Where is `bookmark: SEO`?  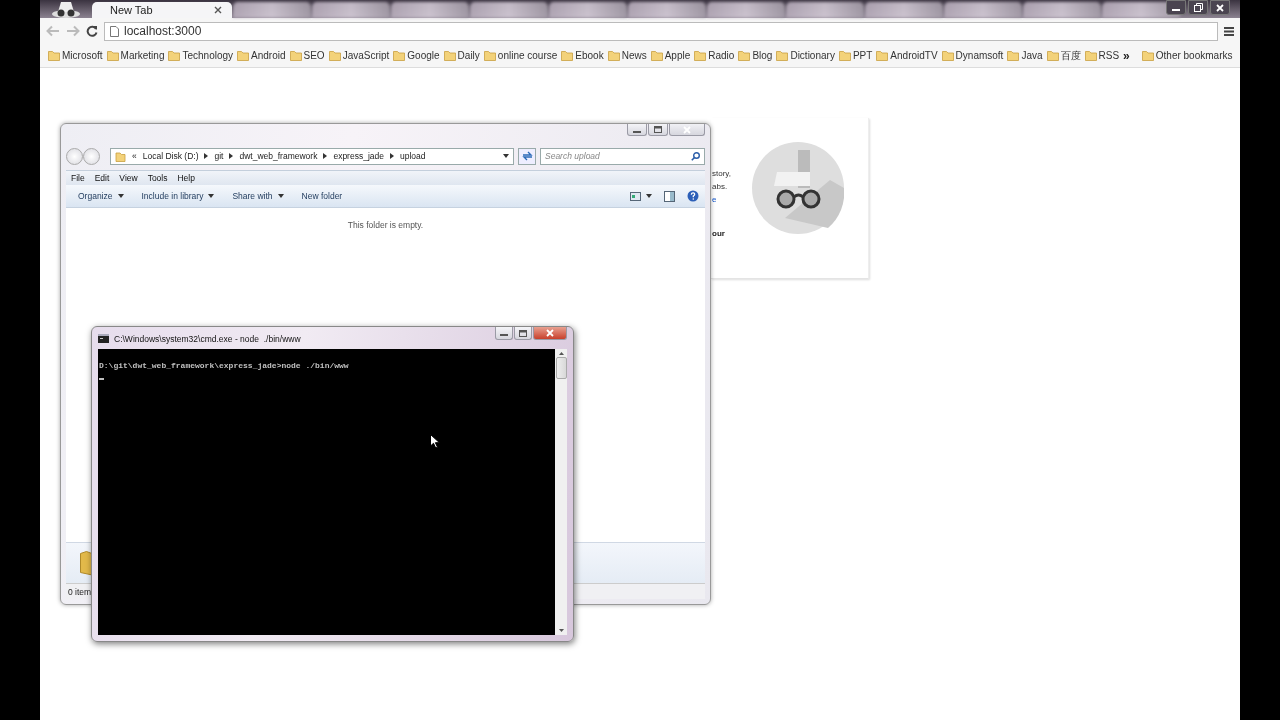 bookmark: SEO is located at coordinates (307, 55).